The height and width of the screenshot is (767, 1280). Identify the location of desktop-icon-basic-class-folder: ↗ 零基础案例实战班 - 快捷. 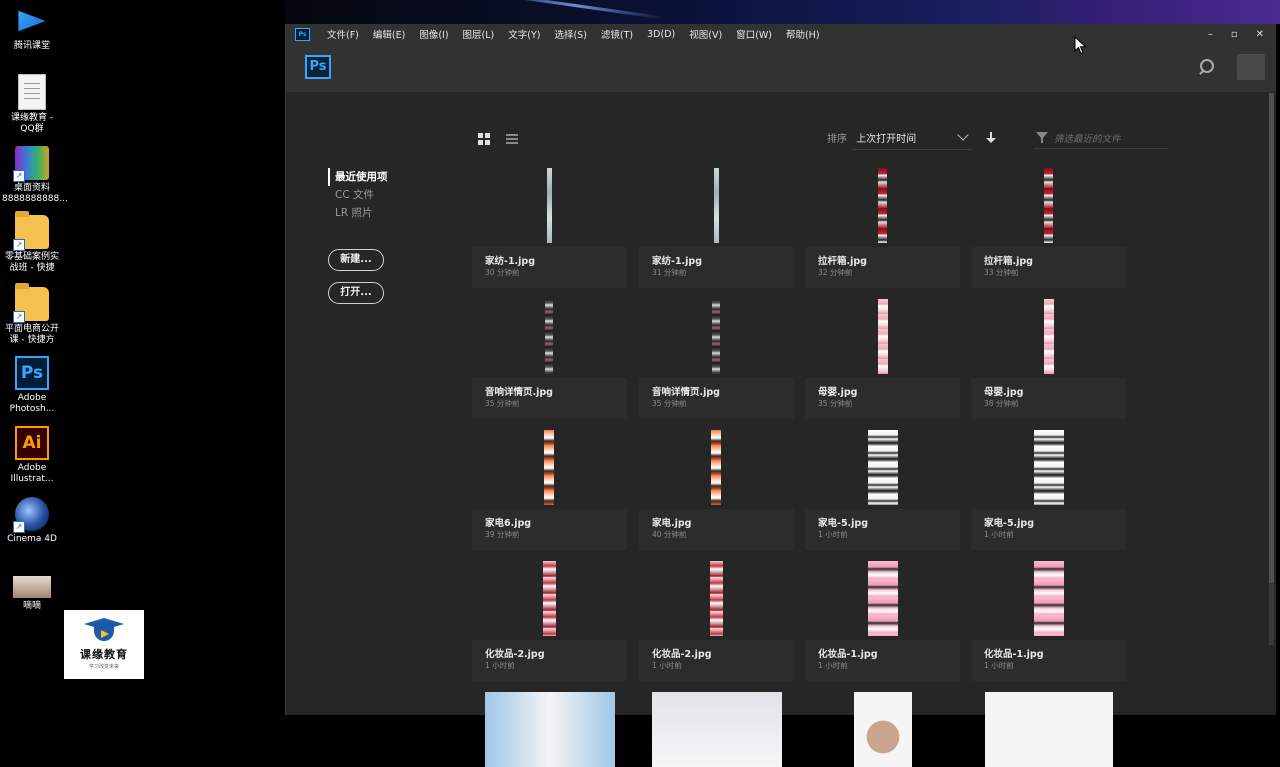
(32, 242).